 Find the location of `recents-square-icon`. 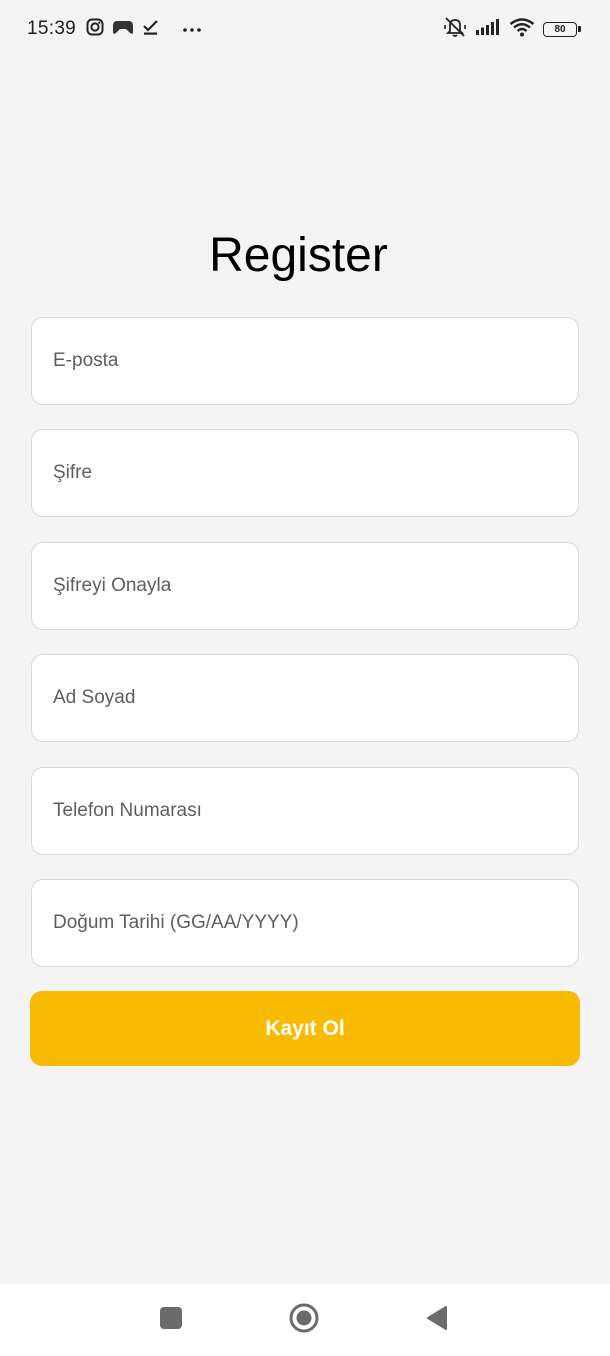

recents-square-icon is located at coordinates (171, 1320).